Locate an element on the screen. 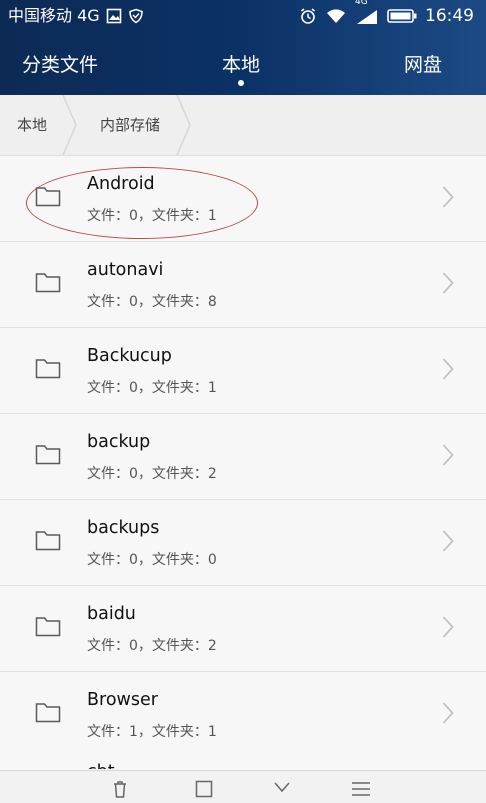 Image resolution: width=486 pixels, height=803 pixels. folder-name: Browser is located at coordinates (122, 700).